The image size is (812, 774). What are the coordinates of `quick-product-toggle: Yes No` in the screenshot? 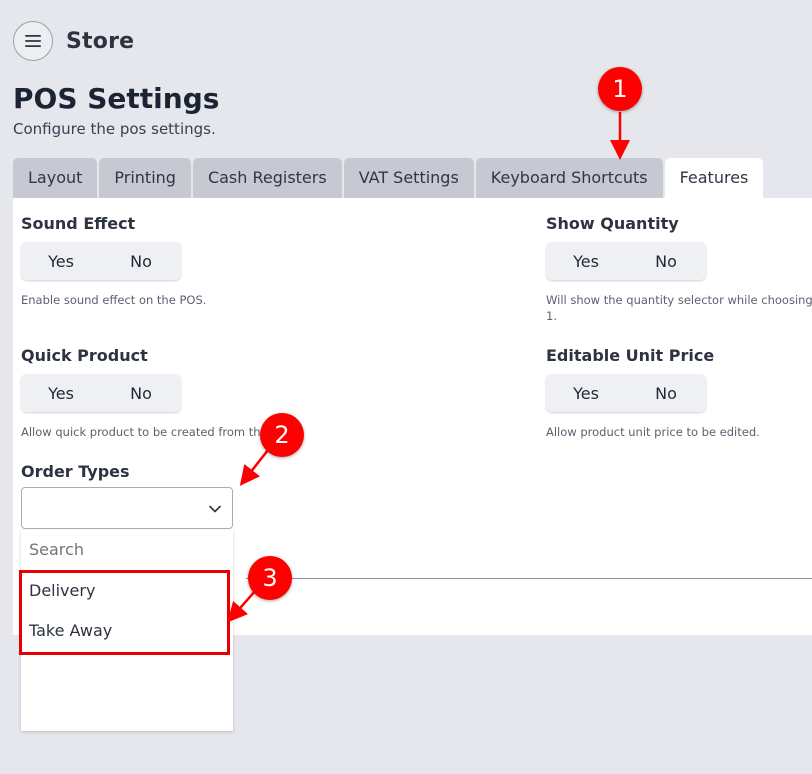 It's located at (101, 393).